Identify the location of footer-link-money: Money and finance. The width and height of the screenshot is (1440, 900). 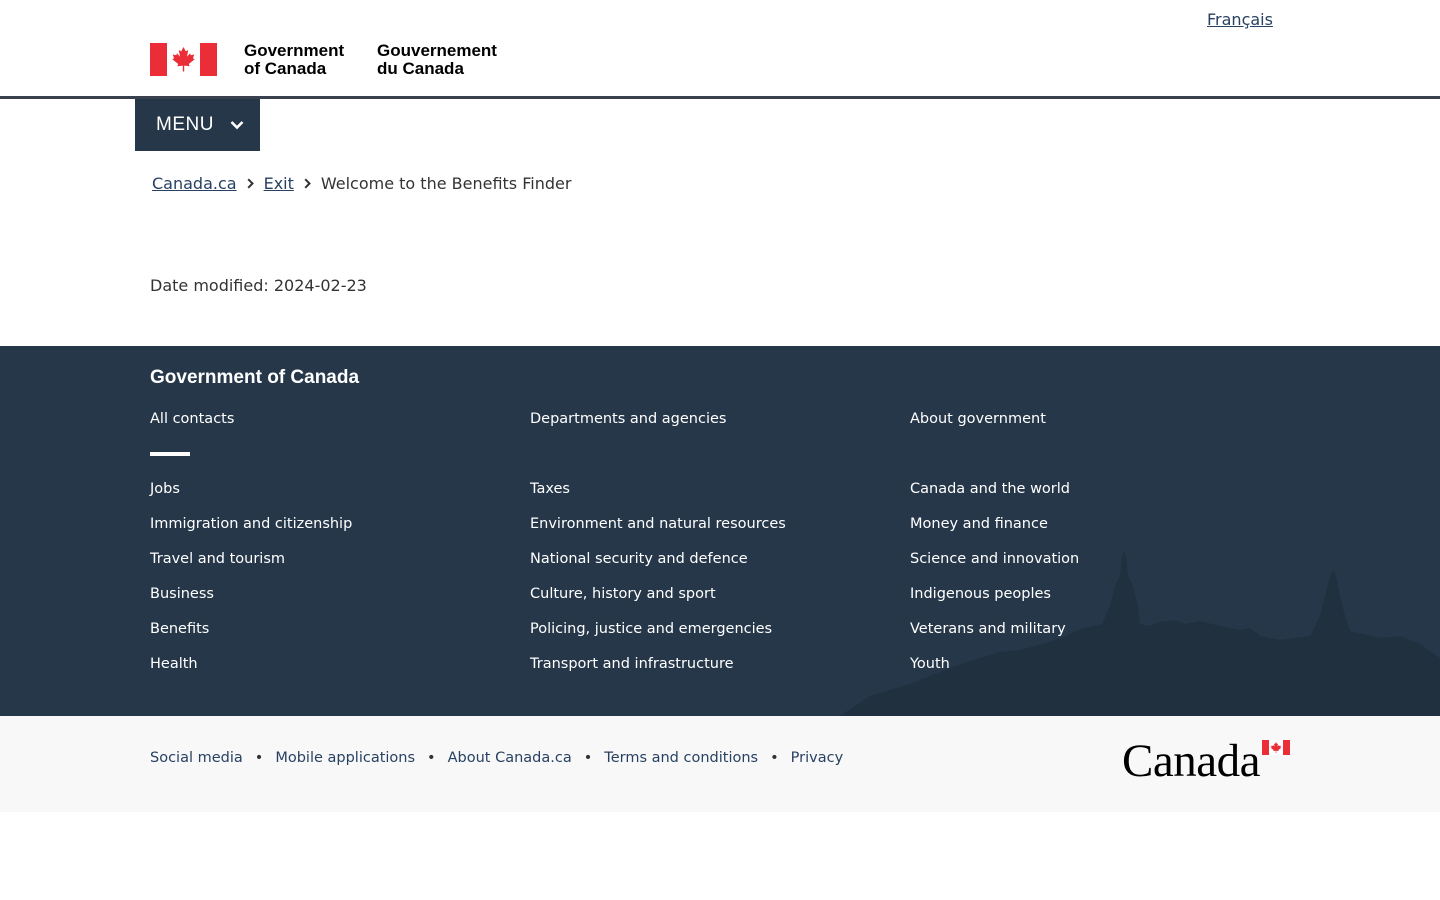
(979, 524).